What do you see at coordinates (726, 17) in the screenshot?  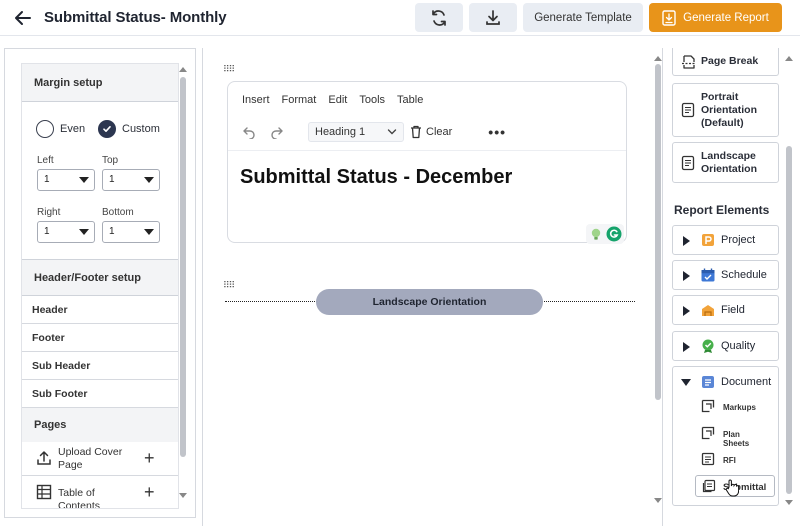 I see `generate-report-label: Generate Report` at bounding box center [726, 17].